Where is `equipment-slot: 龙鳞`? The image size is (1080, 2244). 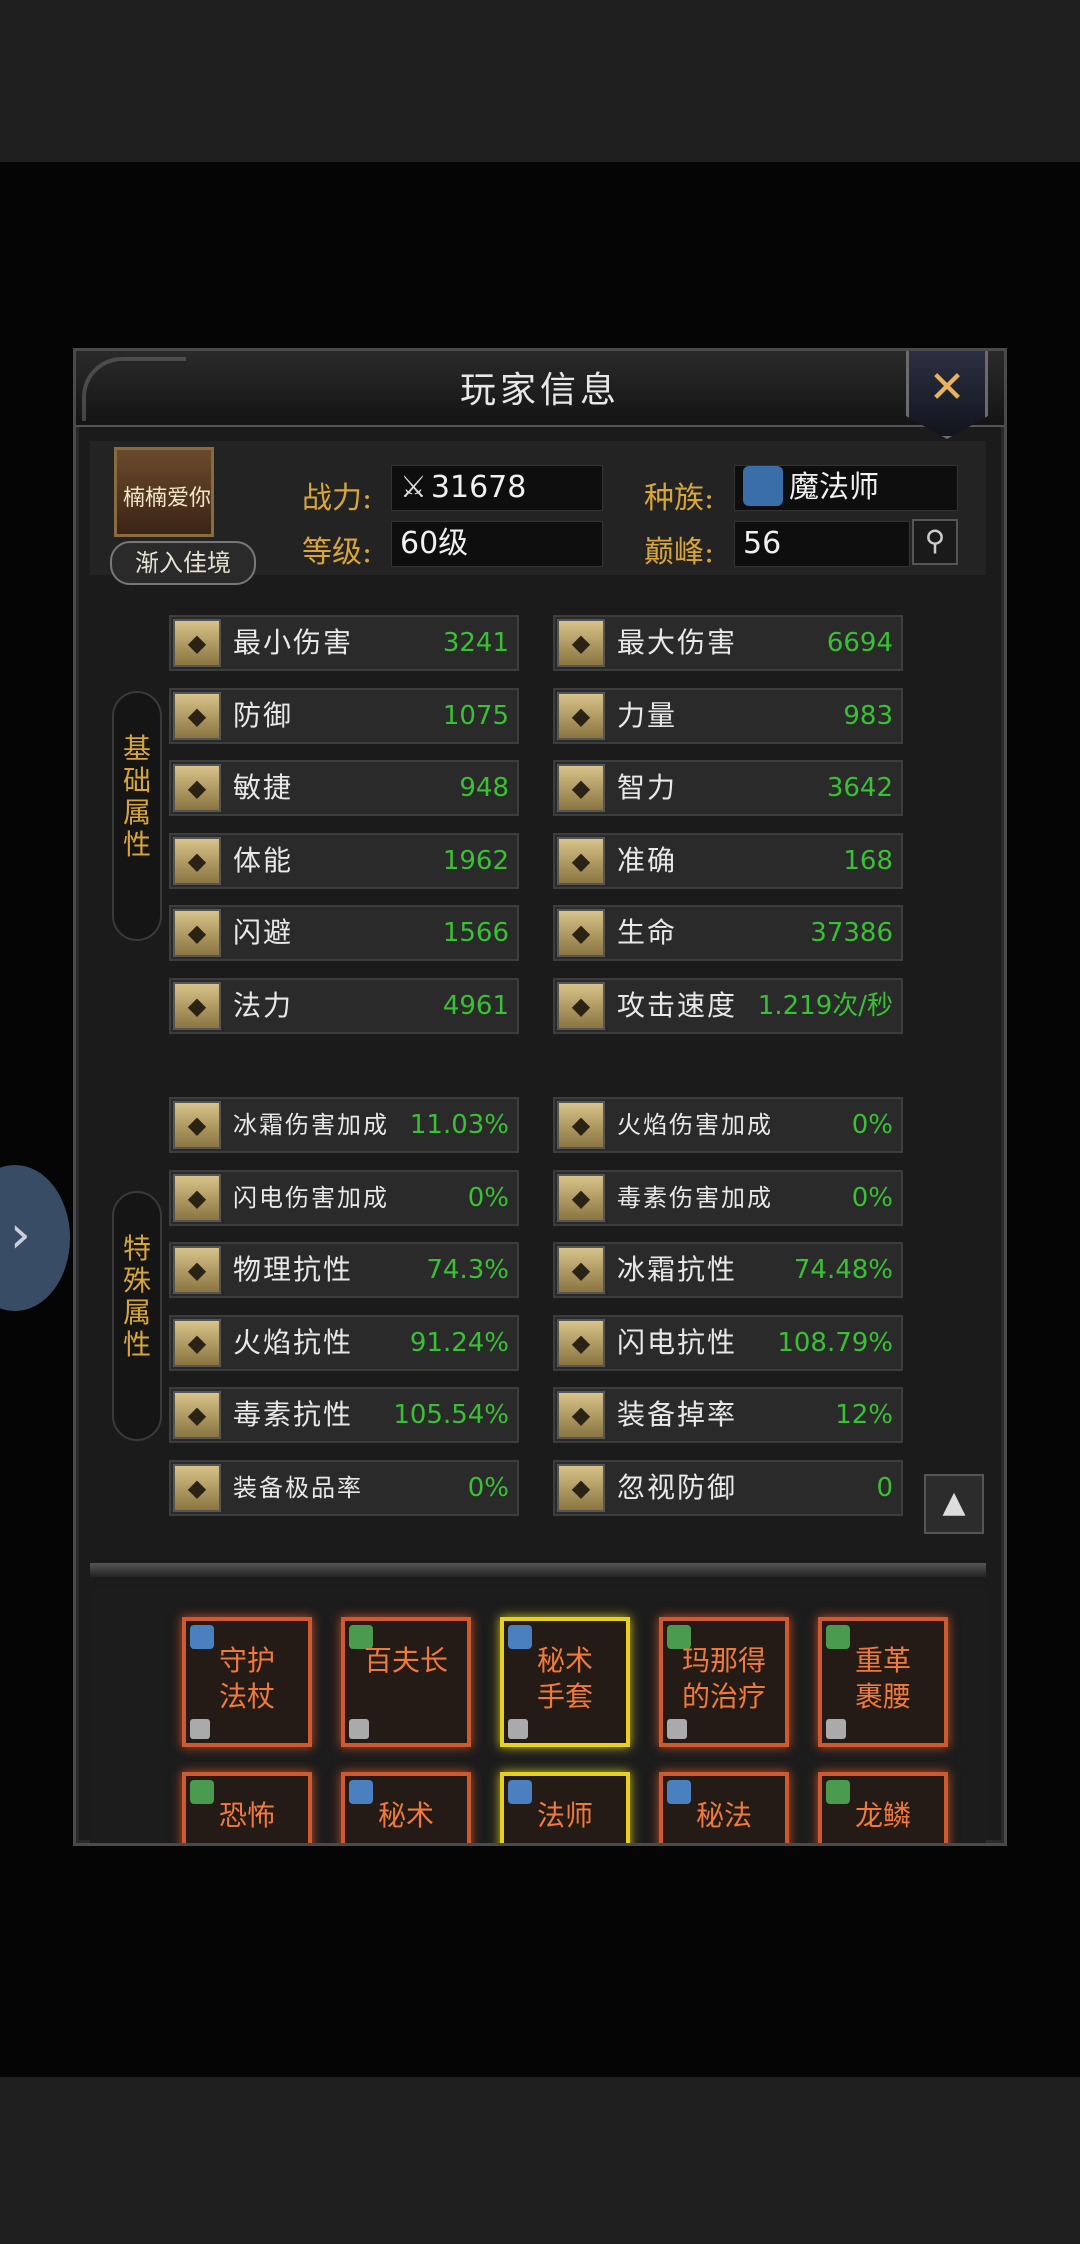 equipment-slot: 龙鳞 is located at coordinates (883, 1807).